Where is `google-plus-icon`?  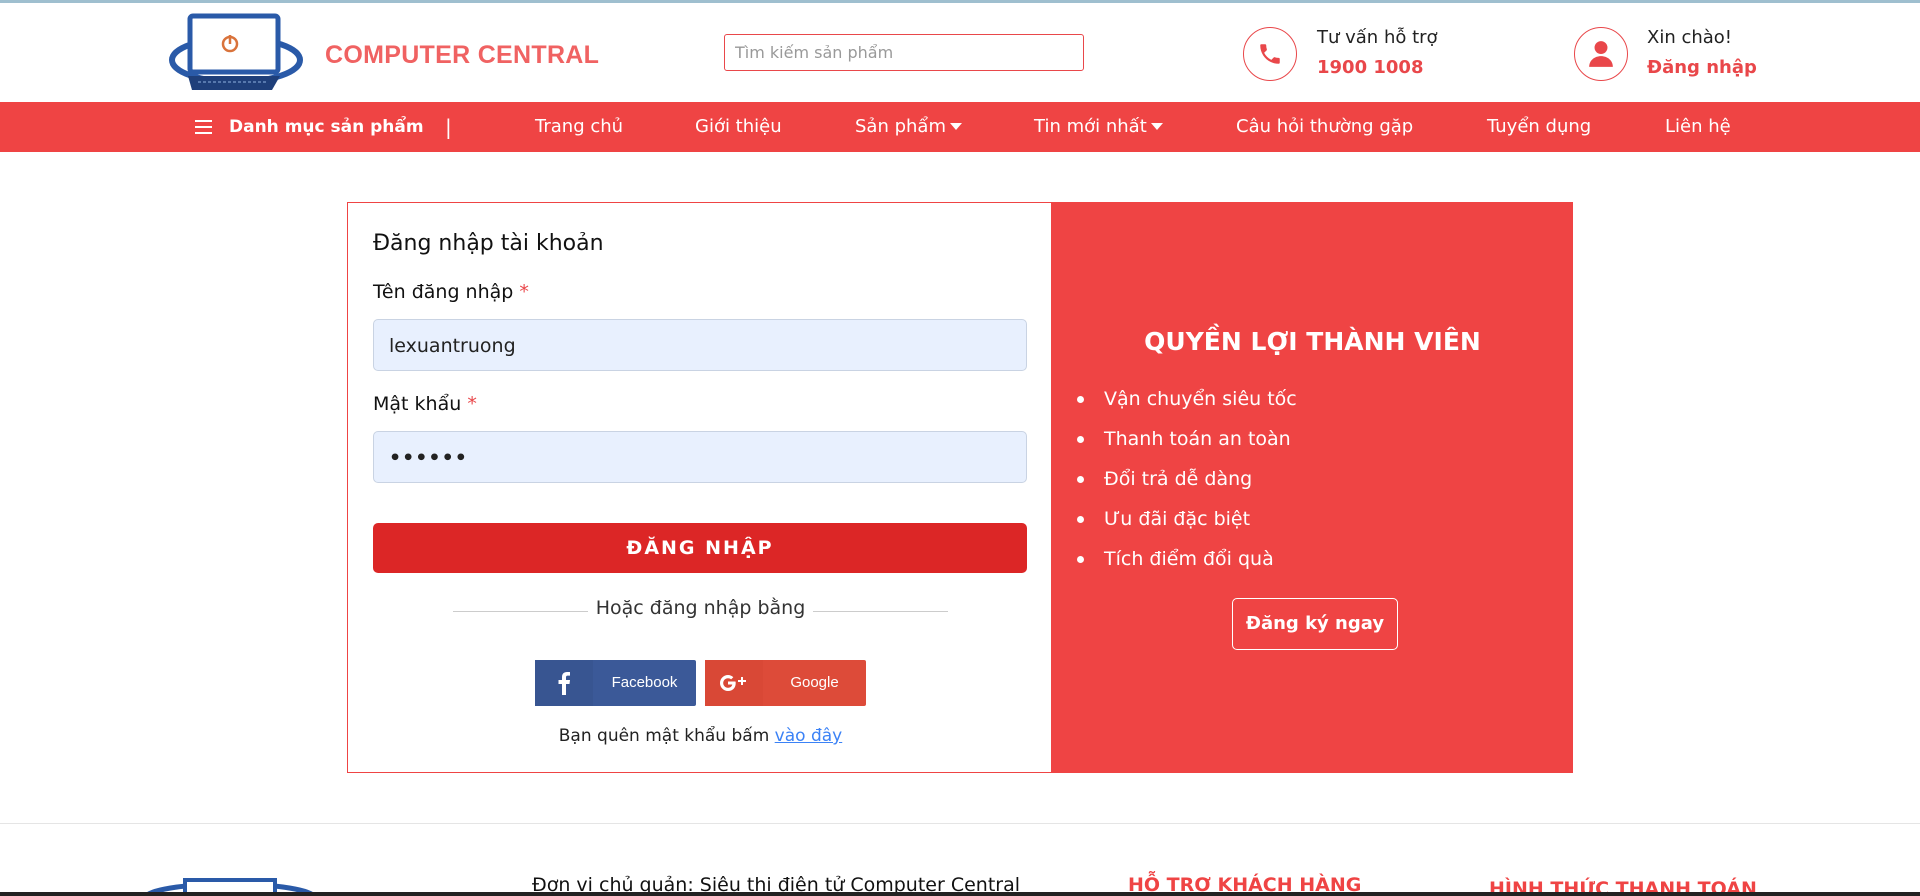 google-plus-icon is located at coordinates (734, 683).